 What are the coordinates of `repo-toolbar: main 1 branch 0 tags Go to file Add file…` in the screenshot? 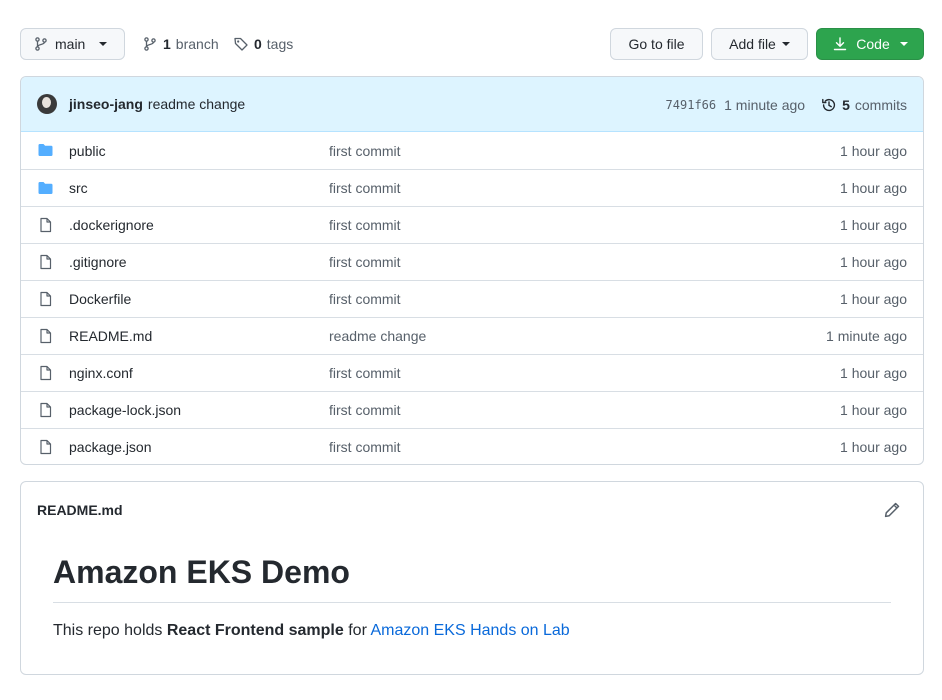 It's located at (472, 44).